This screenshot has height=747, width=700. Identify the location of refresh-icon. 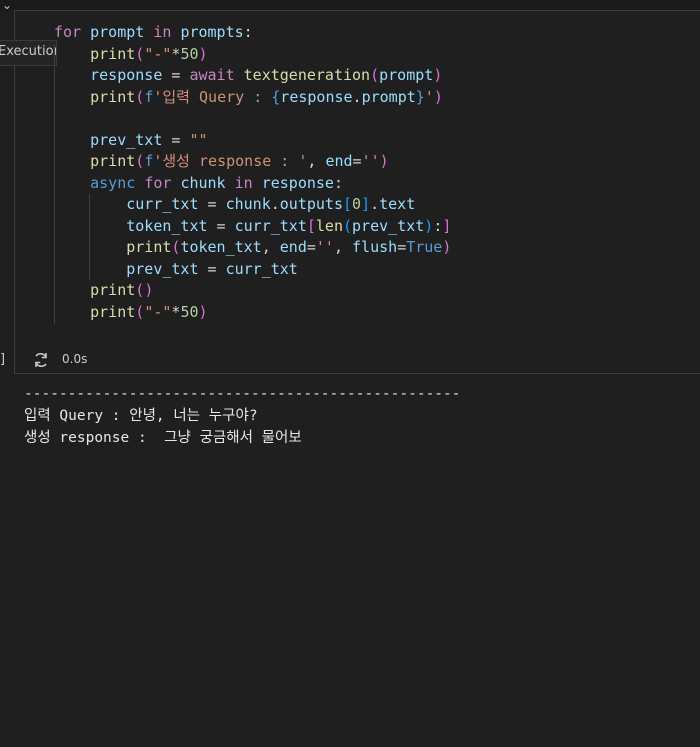
(41, 360).